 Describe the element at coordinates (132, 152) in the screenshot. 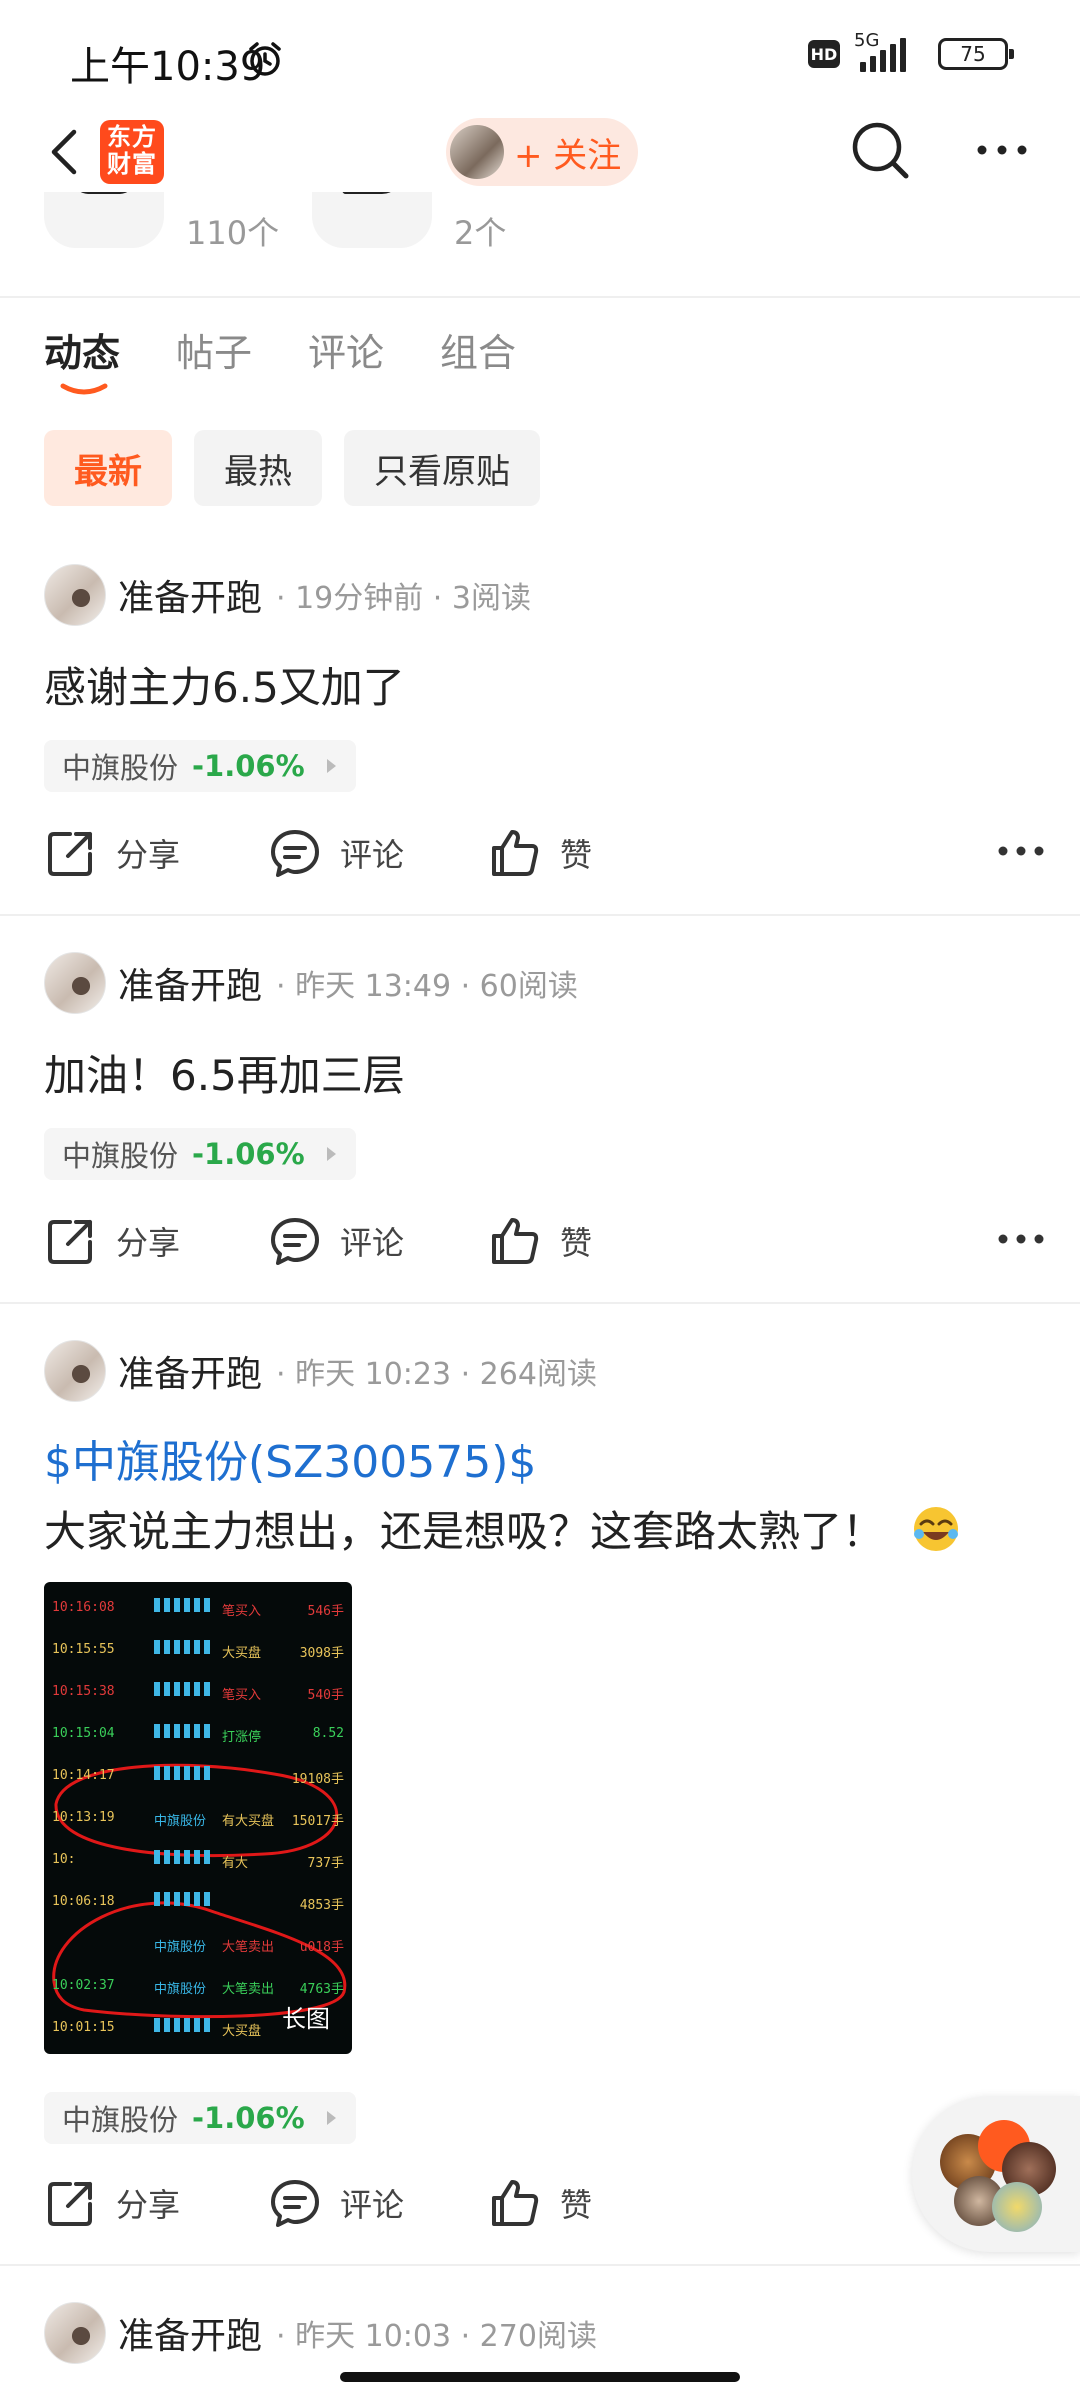

I see `app-logo: 东方 财富` at that location.